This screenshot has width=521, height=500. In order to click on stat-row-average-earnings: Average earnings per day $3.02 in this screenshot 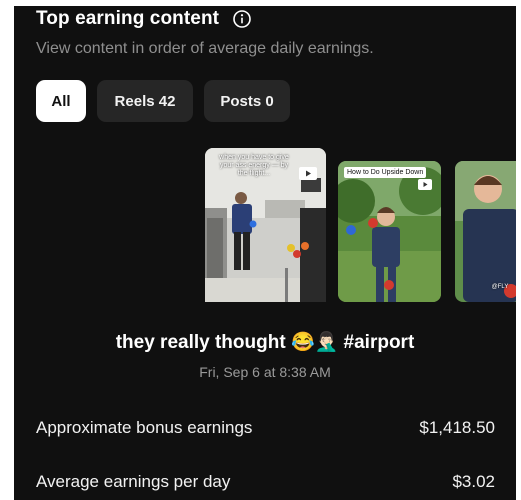, I will do `click(265, 482)`.